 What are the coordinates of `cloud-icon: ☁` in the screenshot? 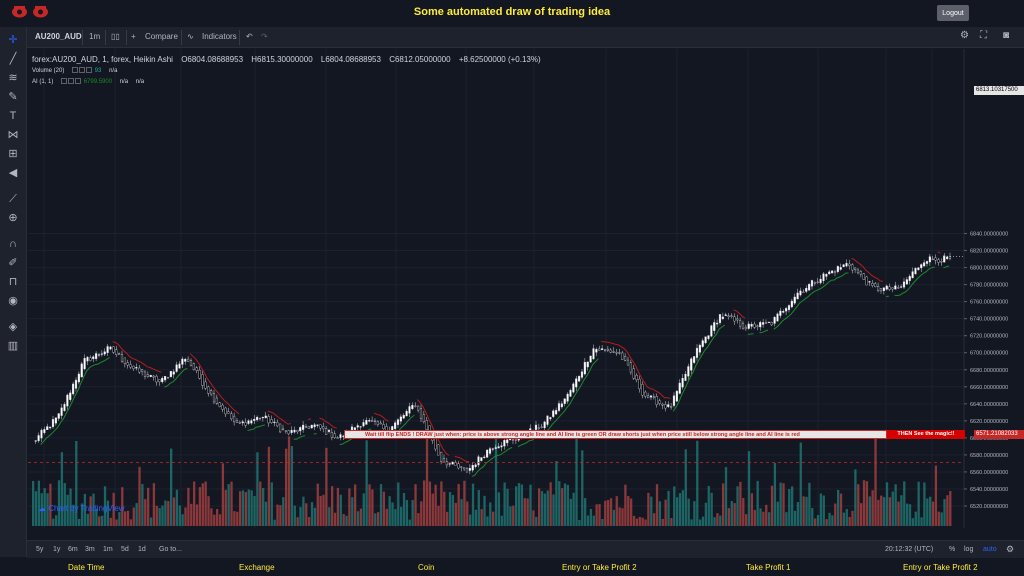 It's located at (42, 508).